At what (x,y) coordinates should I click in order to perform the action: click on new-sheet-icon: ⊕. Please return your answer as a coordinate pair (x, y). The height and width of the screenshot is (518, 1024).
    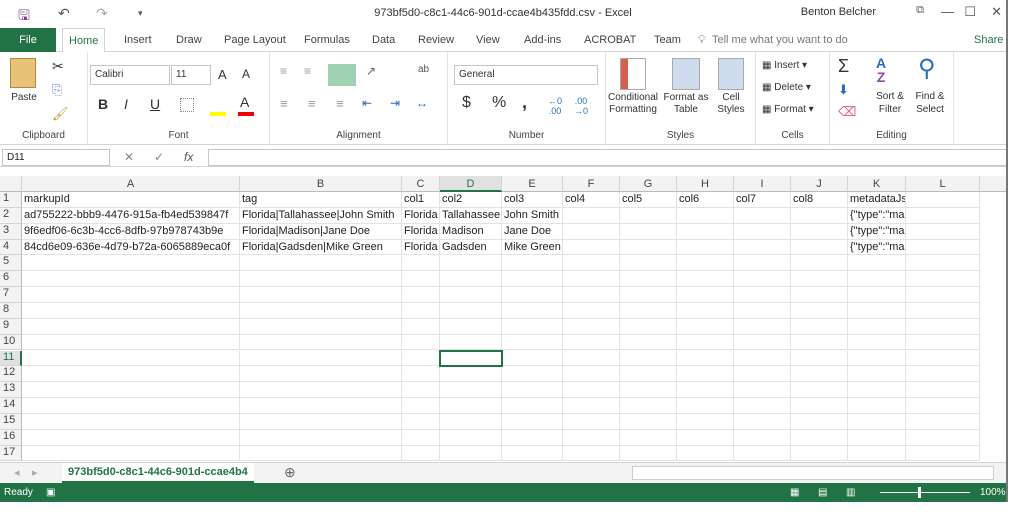
    Looking at the image, I should click on (290, 472).